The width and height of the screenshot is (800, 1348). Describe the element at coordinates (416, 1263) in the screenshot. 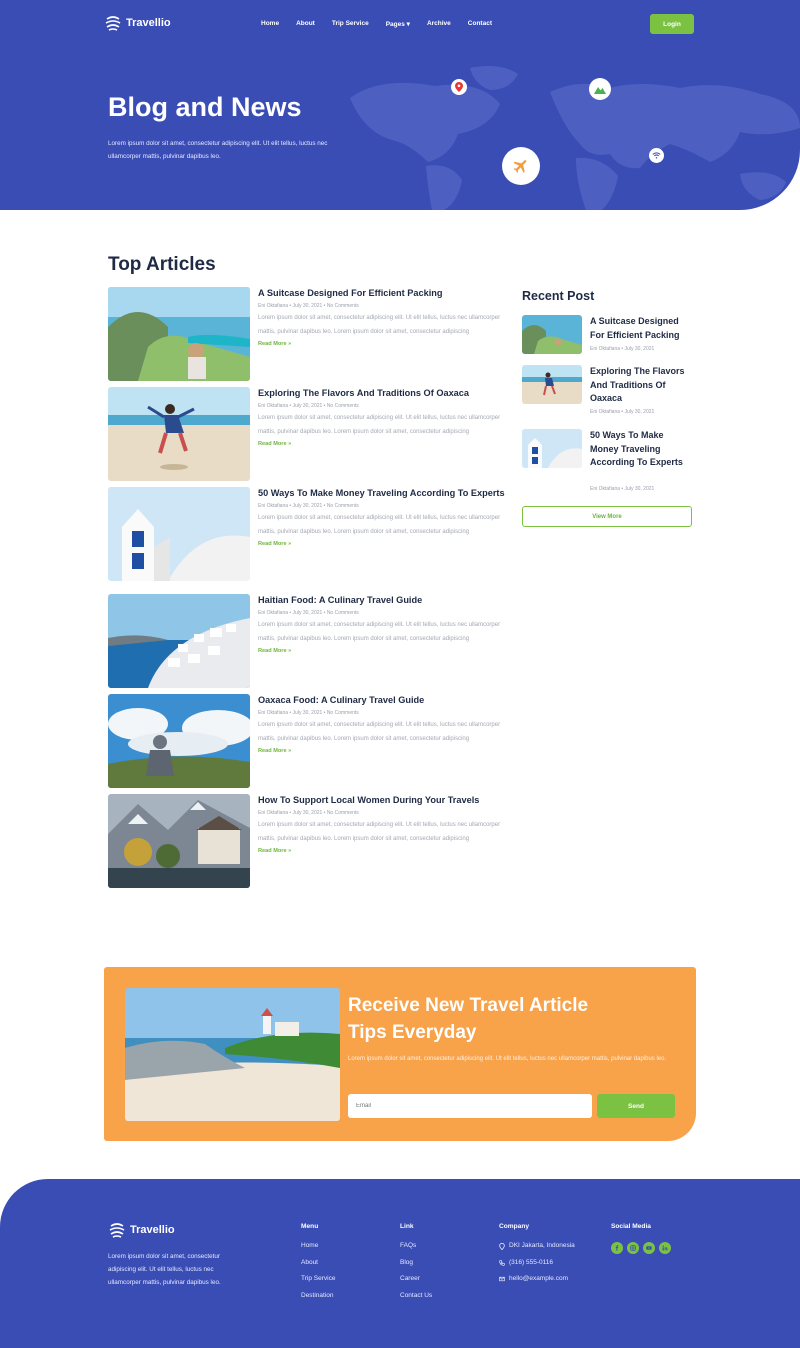

I see `footer-link-blog: Blog` at that location.